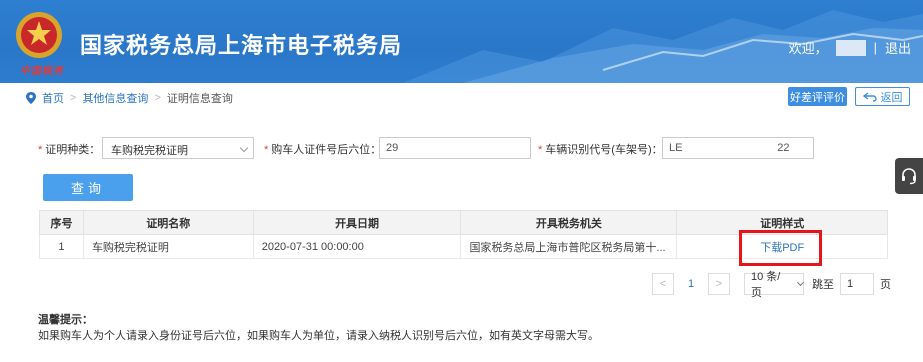 The width and height of the screenshot is (923, 362). I want to click on next-page-button: >, so click(719, 284).